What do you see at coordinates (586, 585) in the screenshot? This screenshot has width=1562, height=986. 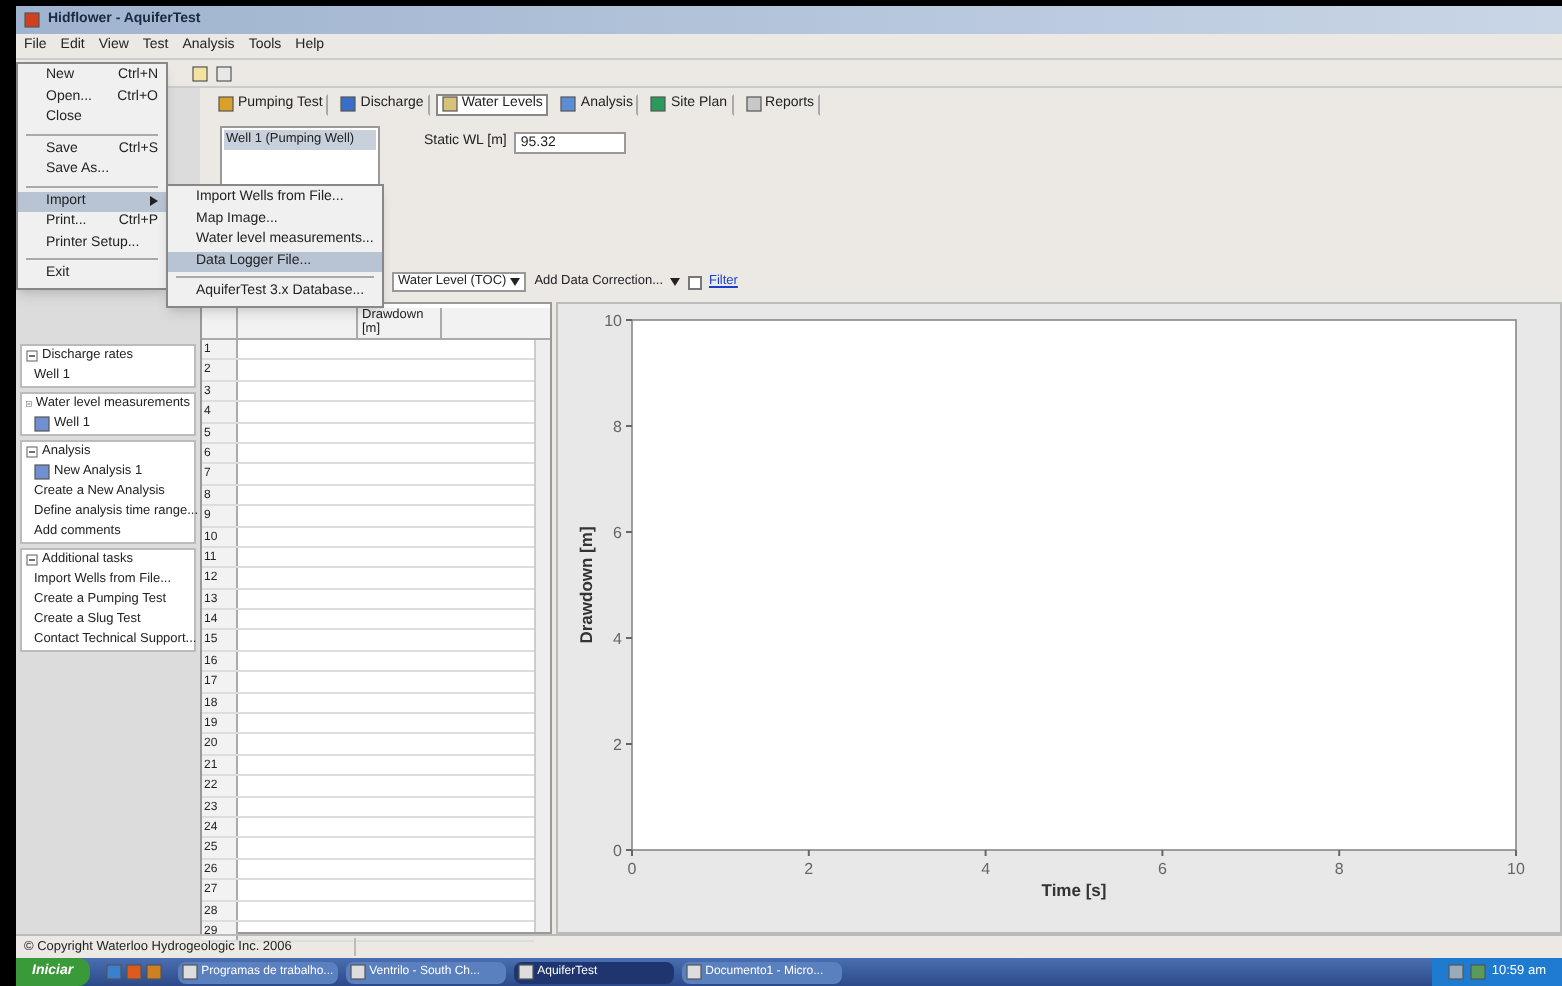 I see `y-axis-label: Drawdown [m]` at bounding box center [586, 585].